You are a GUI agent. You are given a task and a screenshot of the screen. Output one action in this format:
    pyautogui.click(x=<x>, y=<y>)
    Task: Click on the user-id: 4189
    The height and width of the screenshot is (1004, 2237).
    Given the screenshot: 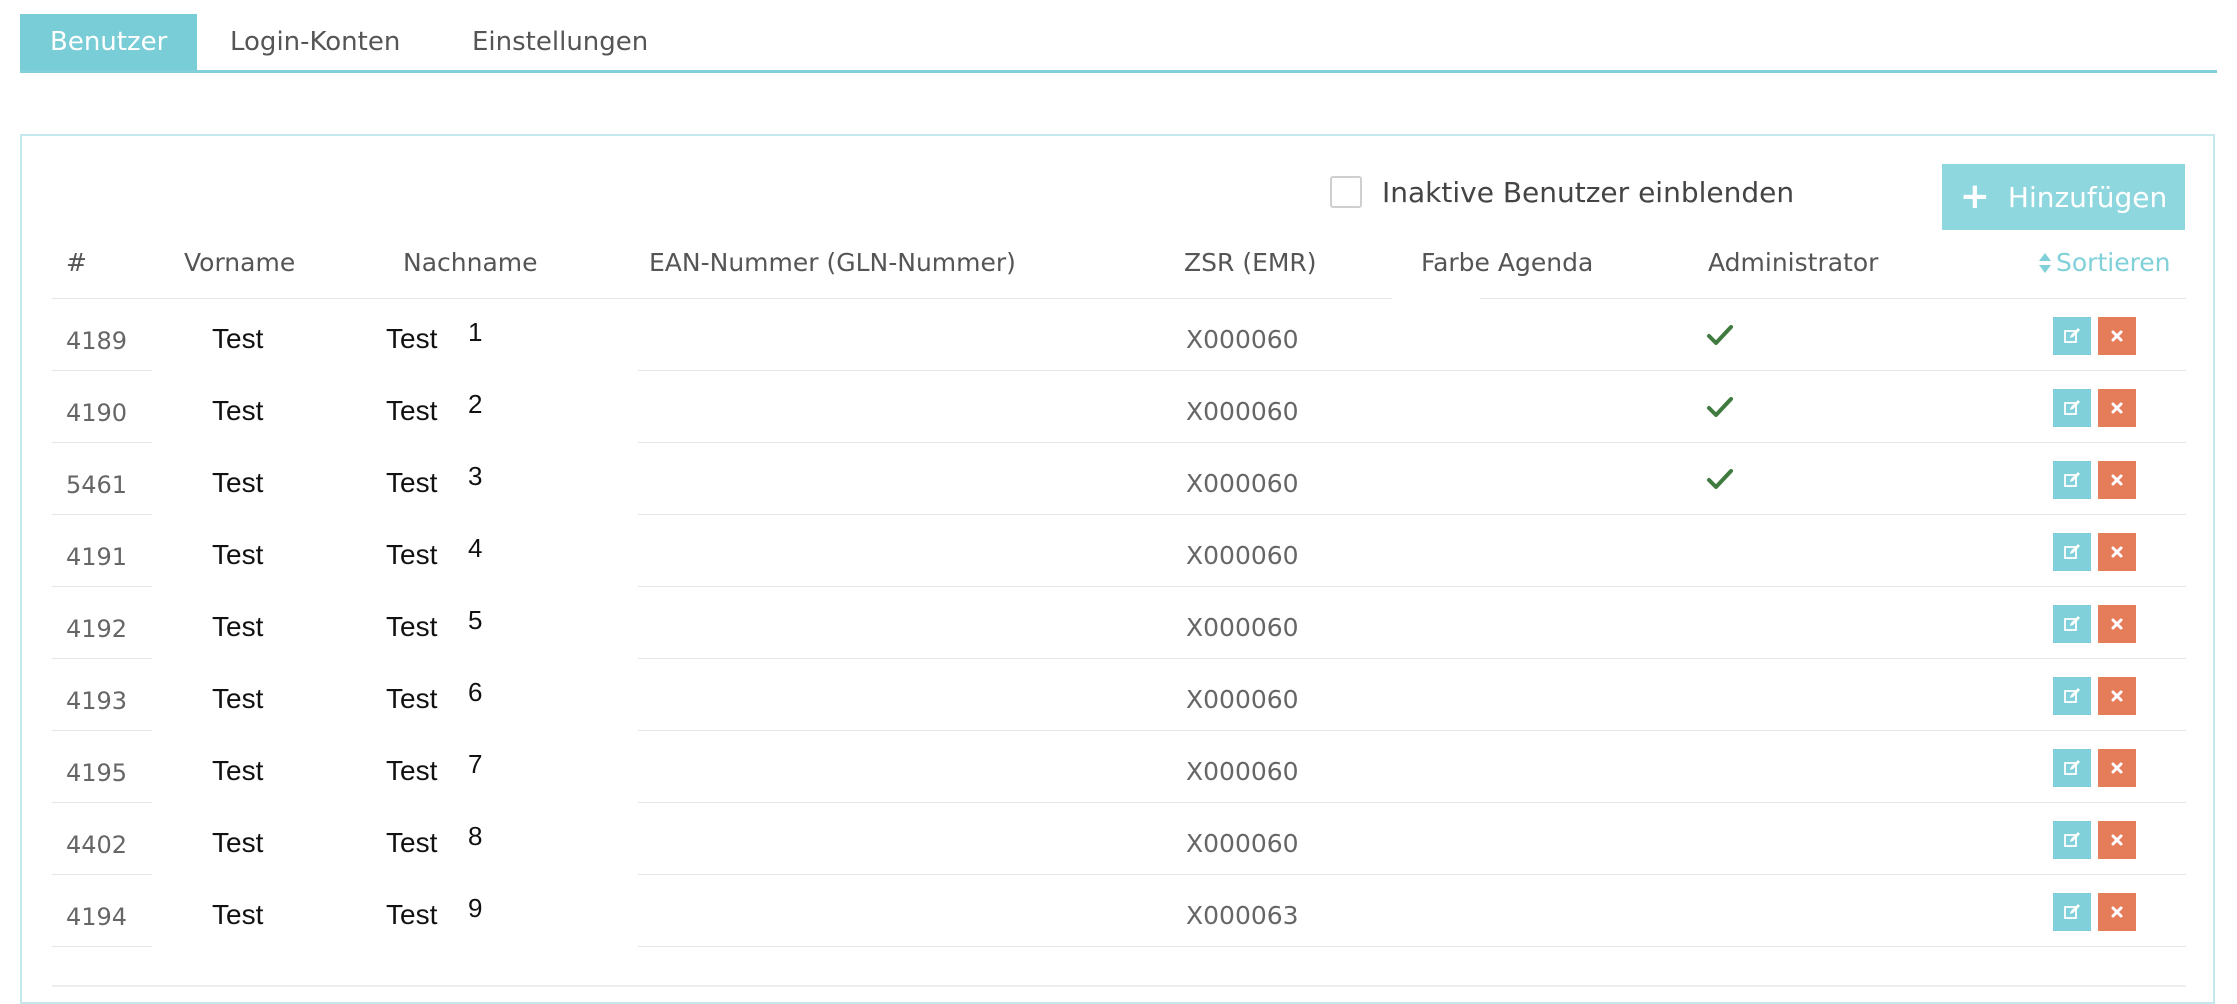 What is the action you would take?
    pyautogui.click(x=97, y=341)
    